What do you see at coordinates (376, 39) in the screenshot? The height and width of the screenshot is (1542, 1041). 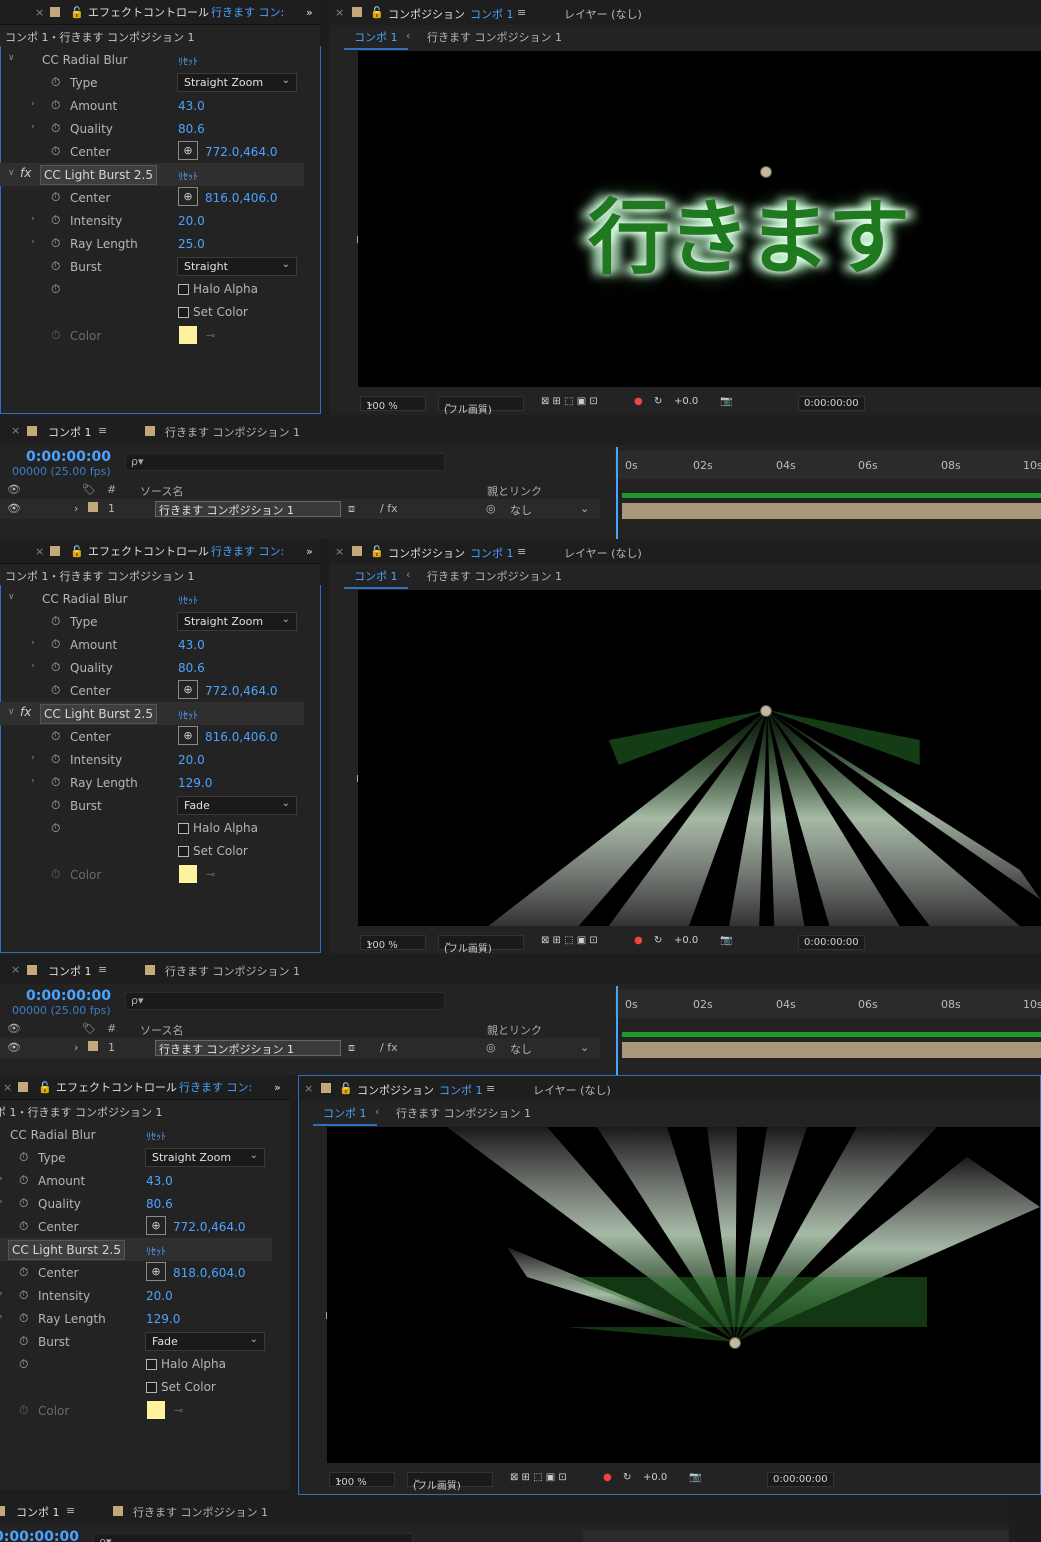 I see `breadcrumb-active: コンポ 1` at bounding box center [376, 39].